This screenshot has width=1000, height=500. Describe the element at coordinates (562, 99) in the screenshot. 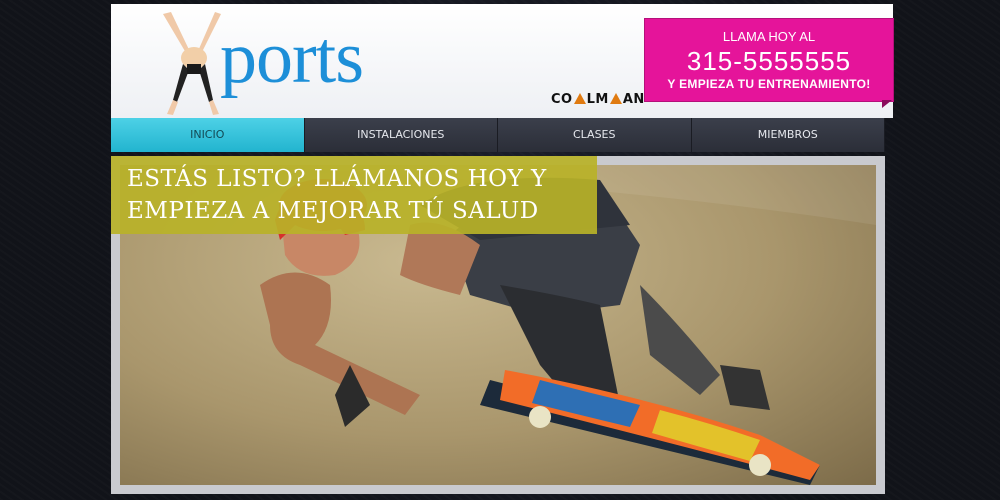

I see `brand-text-1: CO` at that location.